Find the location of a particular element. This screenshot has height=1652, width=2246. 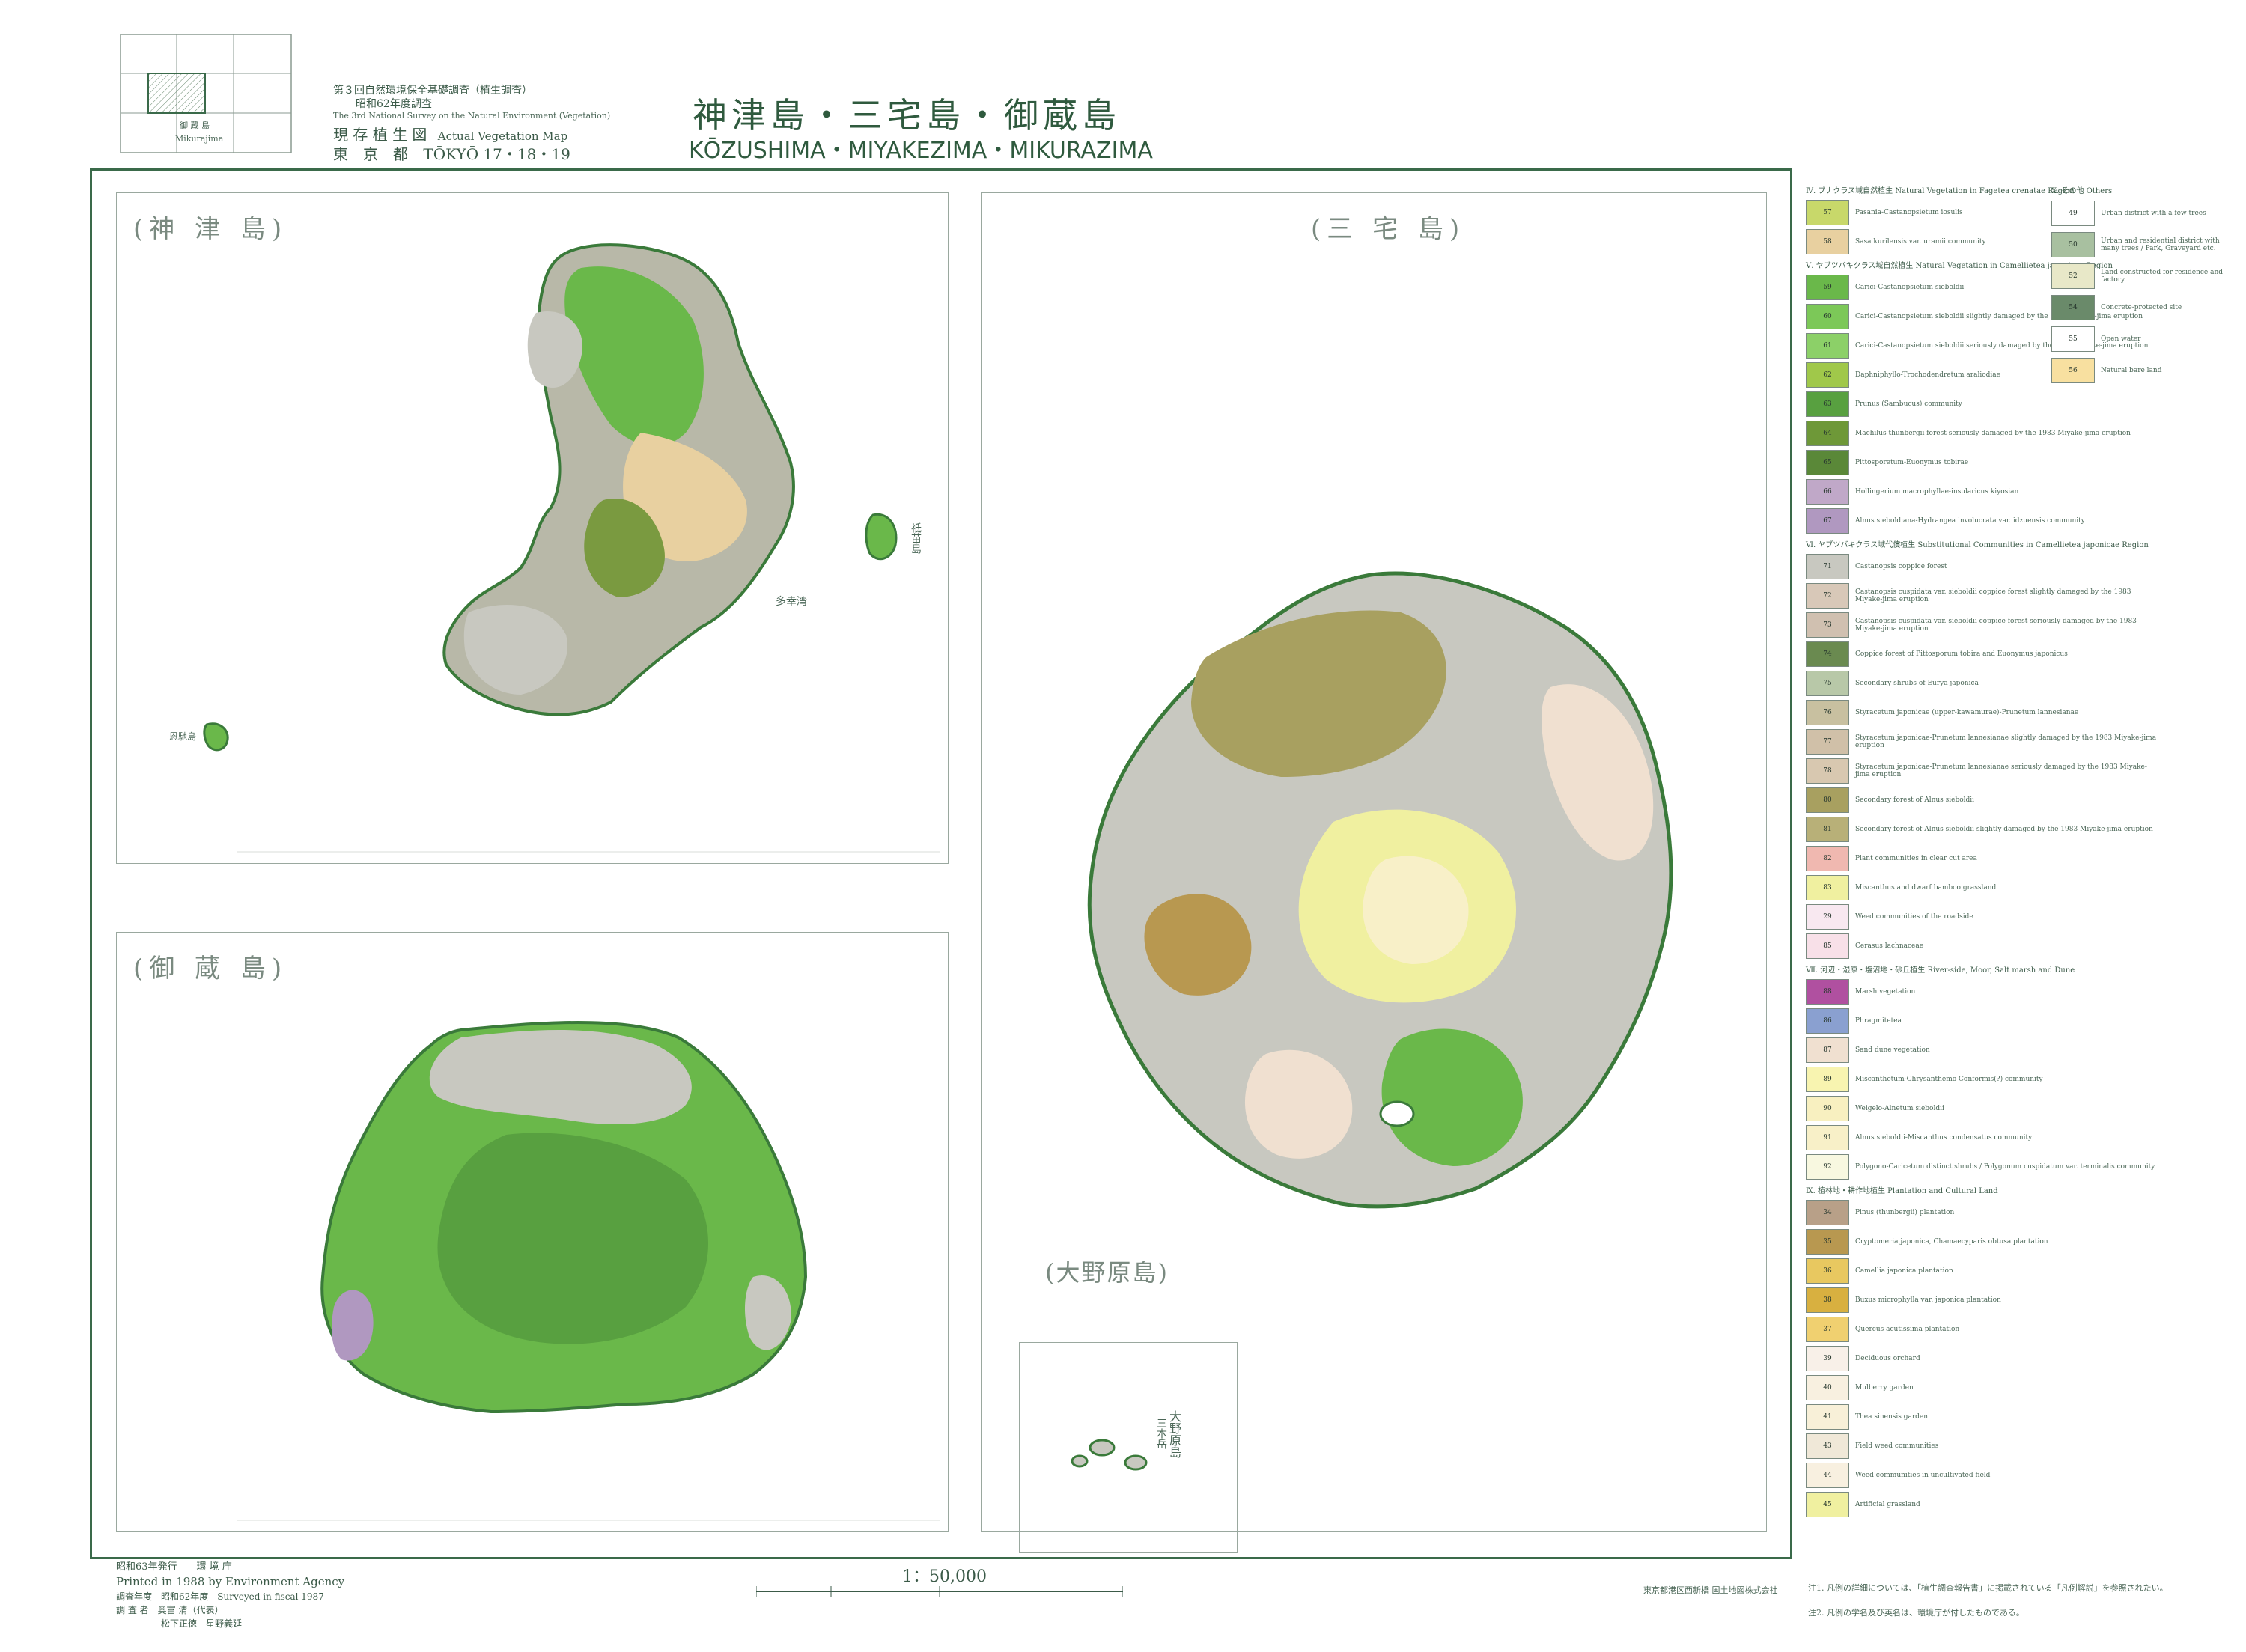

legend-swatch: 91 is located at coordinates (1827, 1137).